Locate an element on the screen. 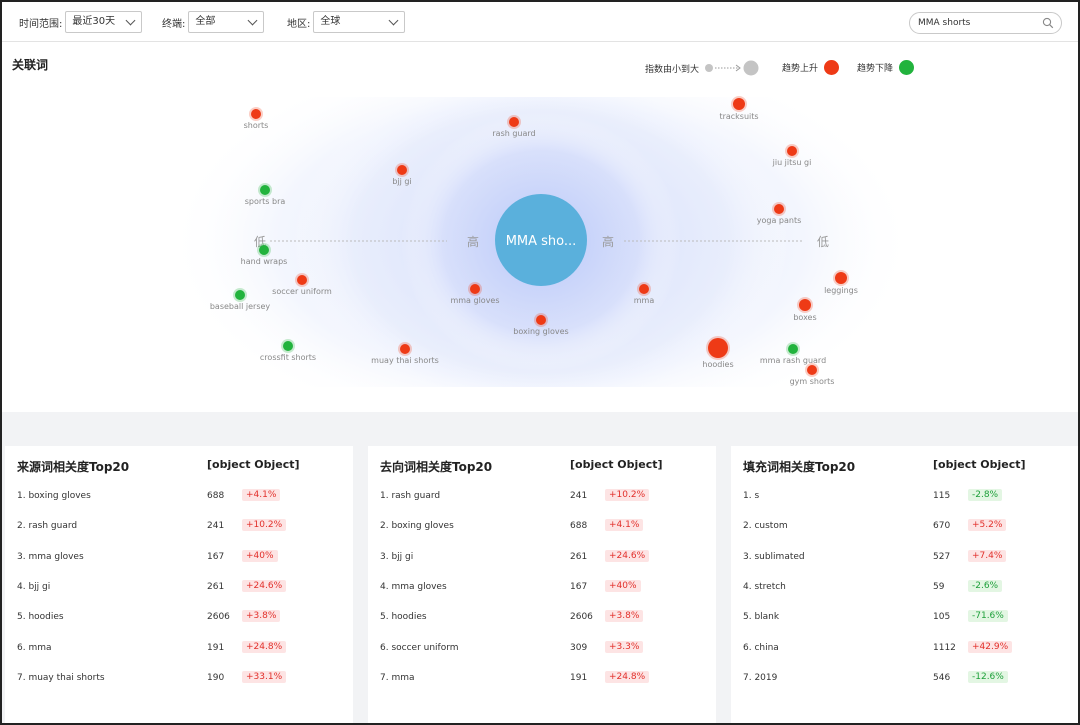  table-row: 4. mma gloves 167 +40% is located at coordinates (542, 595).